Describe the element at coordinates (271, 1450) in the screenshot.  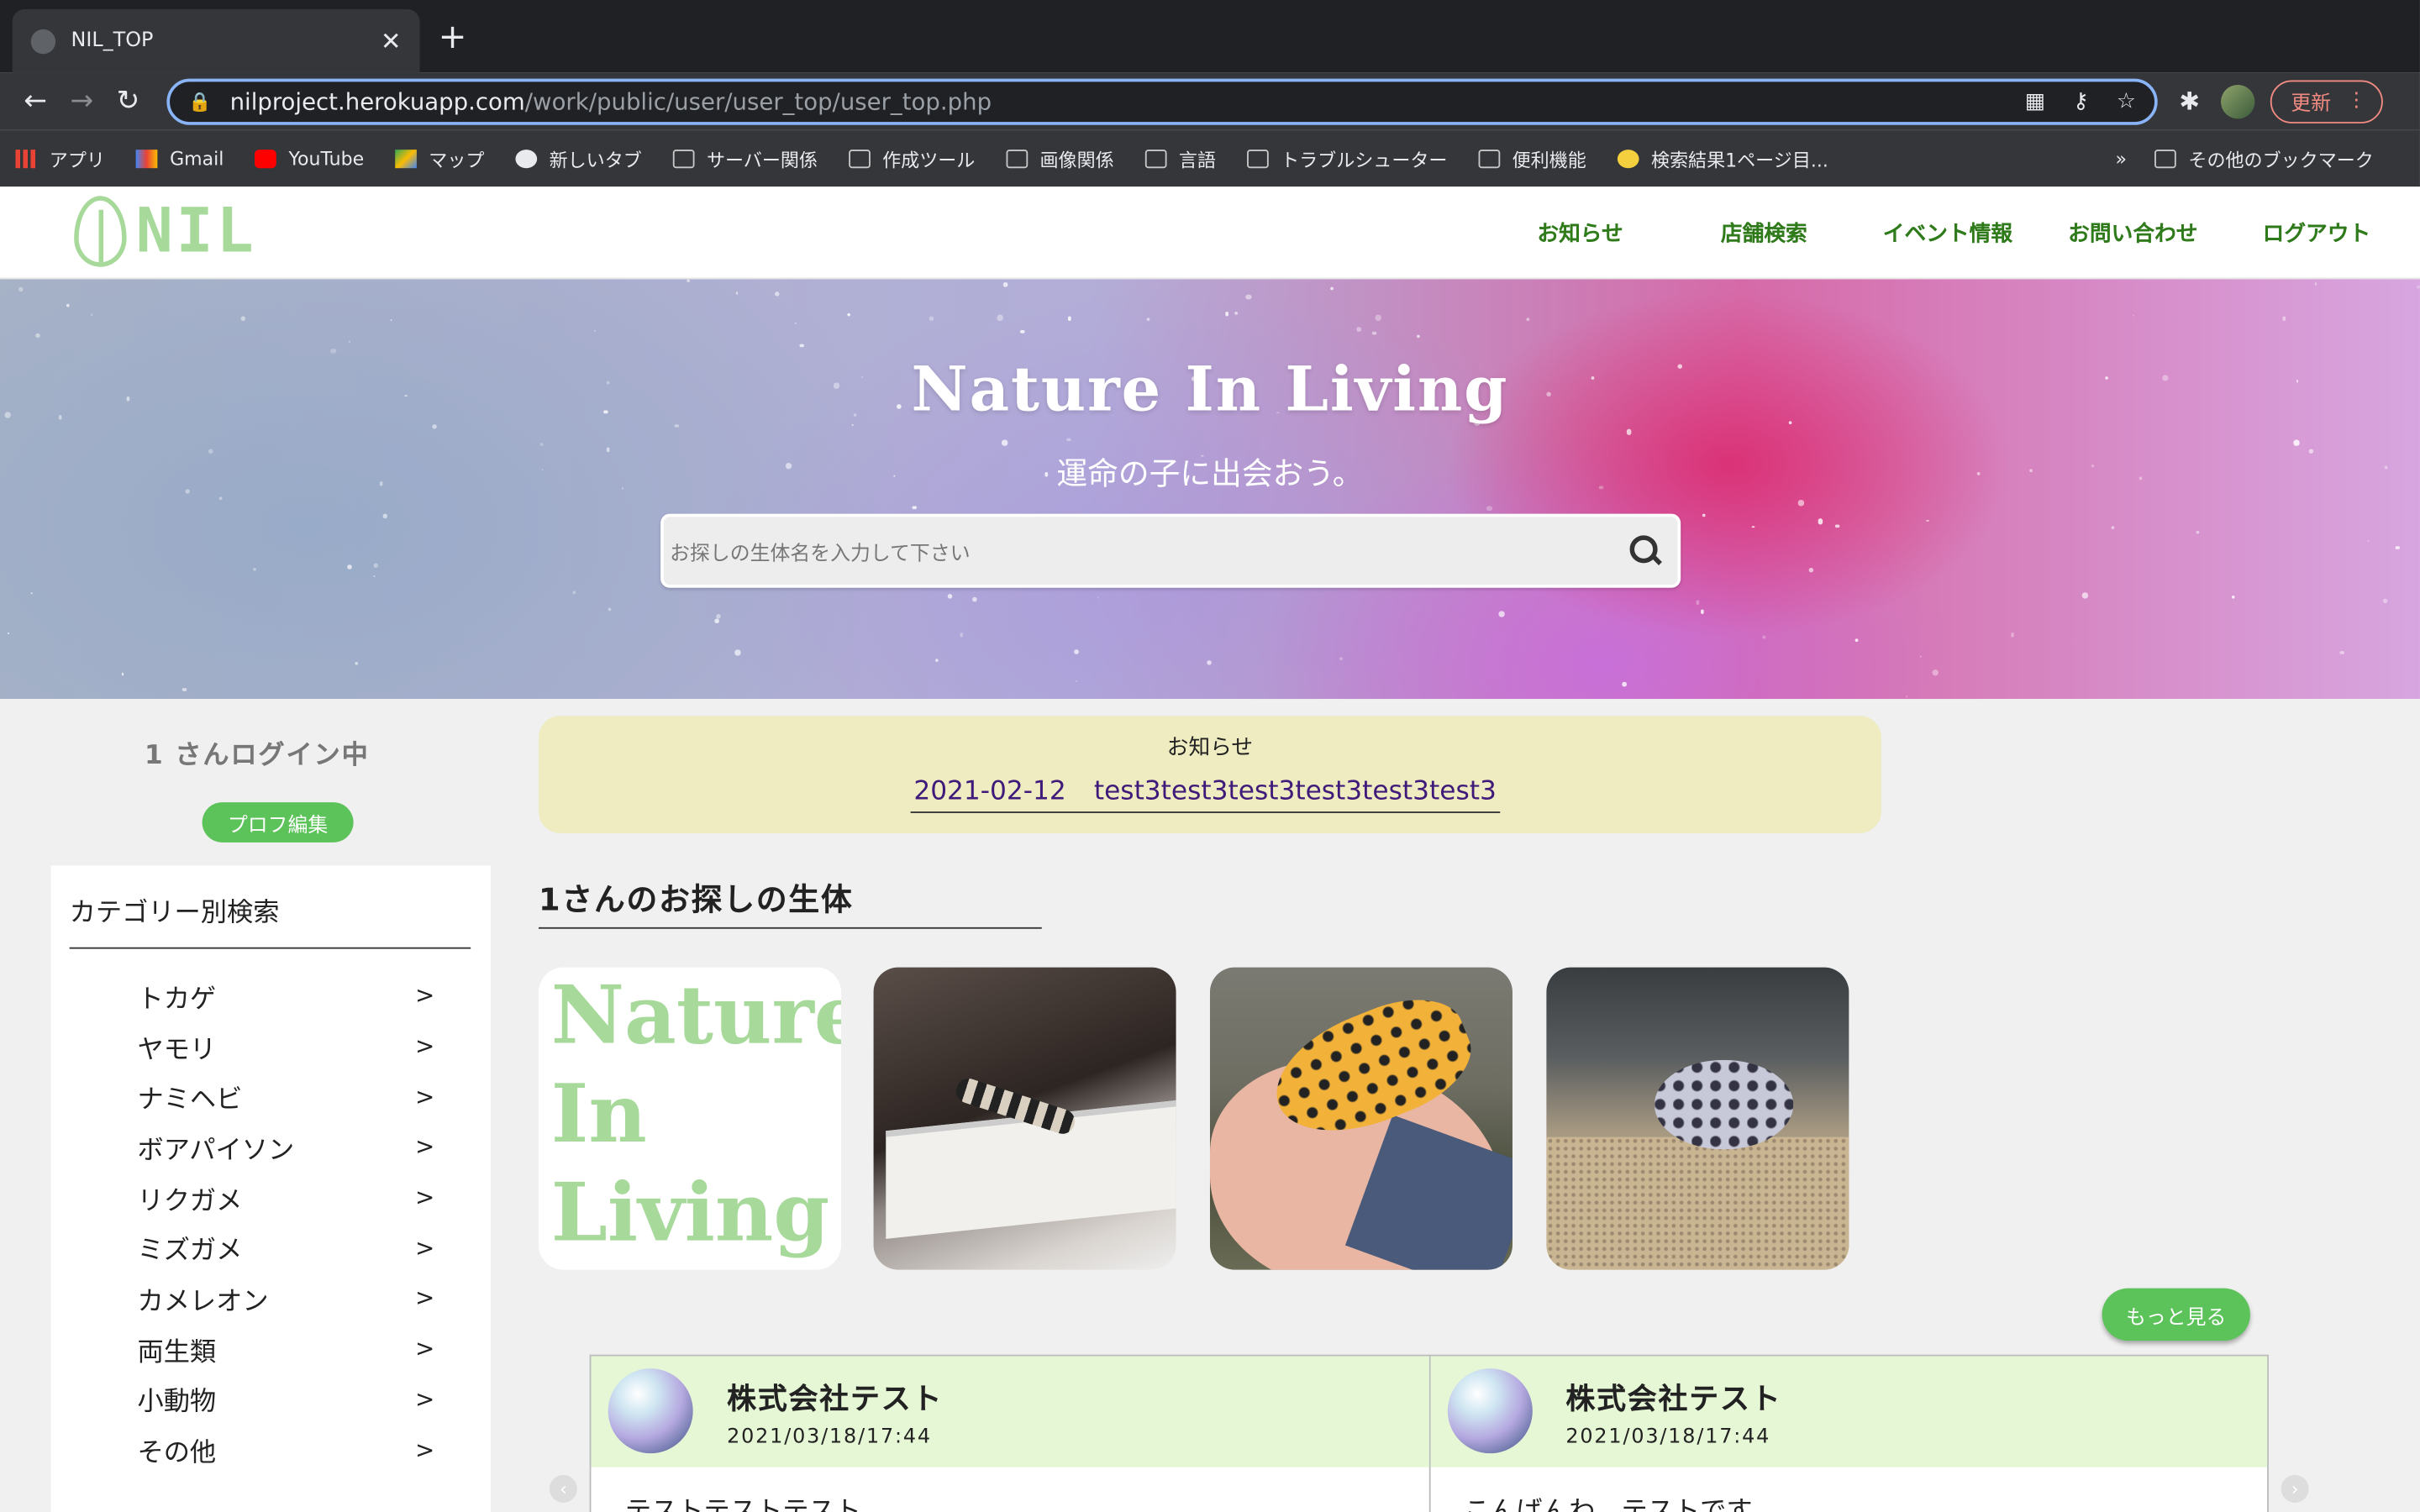
I see `category-item: その他 >` at that location.